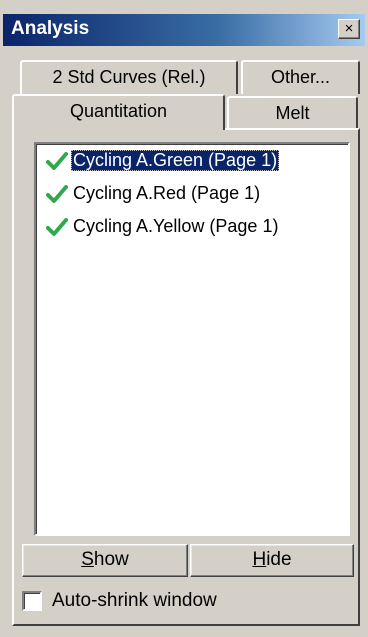 The height and width of the screenshot is (637, 368). I want to click on tab-label: Quantitation, so click(118, 111).